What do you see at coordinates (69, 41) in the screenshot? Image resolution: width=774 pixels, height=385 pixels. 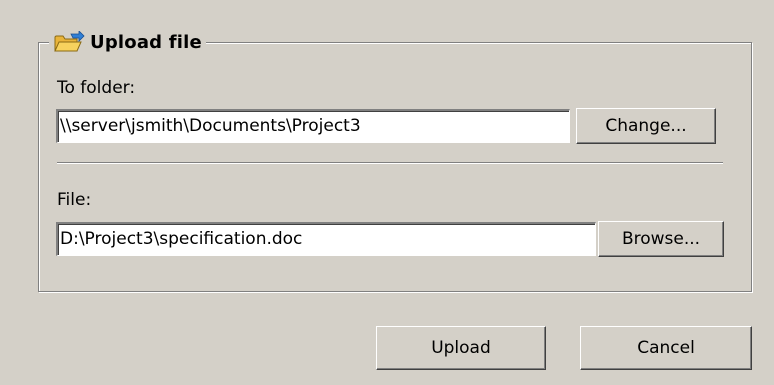 I see `folder-upload-icon` at bounding box center [69, 41].